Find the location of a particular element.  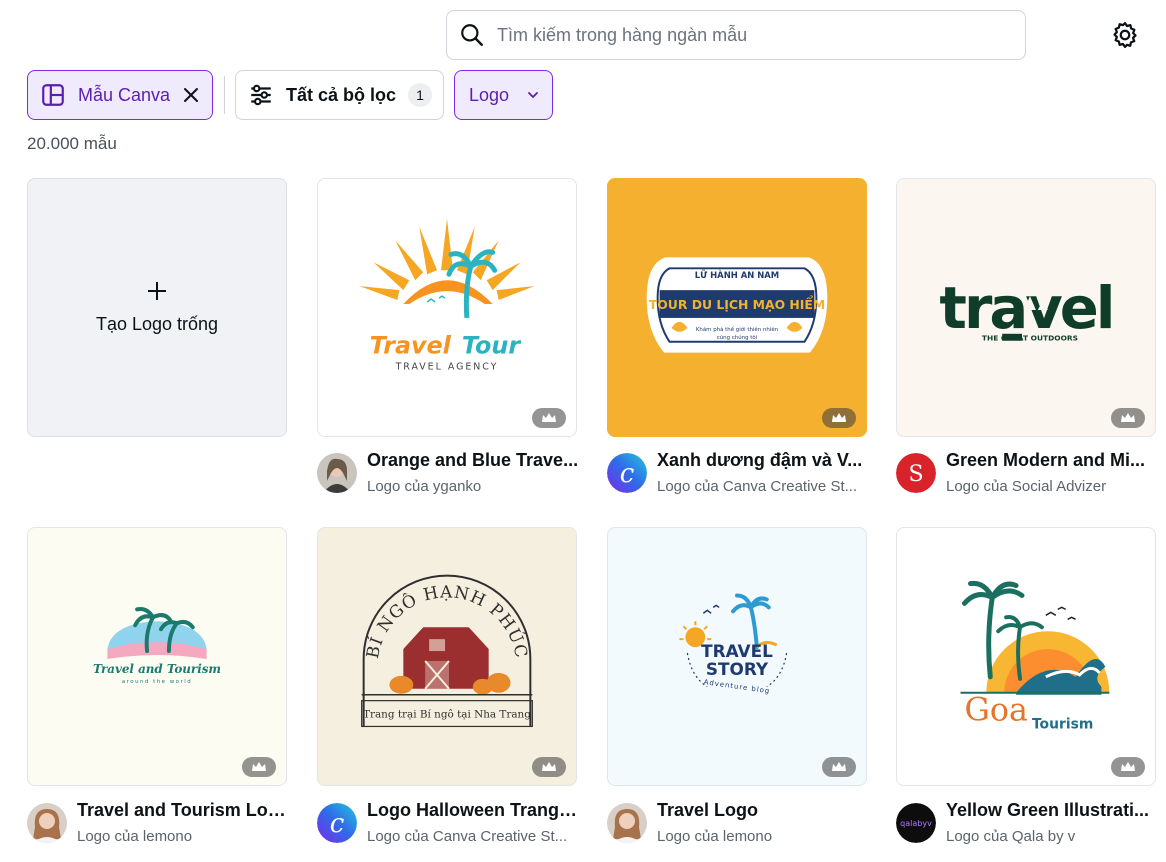

filter-divider is located at coordinates (224, 95).